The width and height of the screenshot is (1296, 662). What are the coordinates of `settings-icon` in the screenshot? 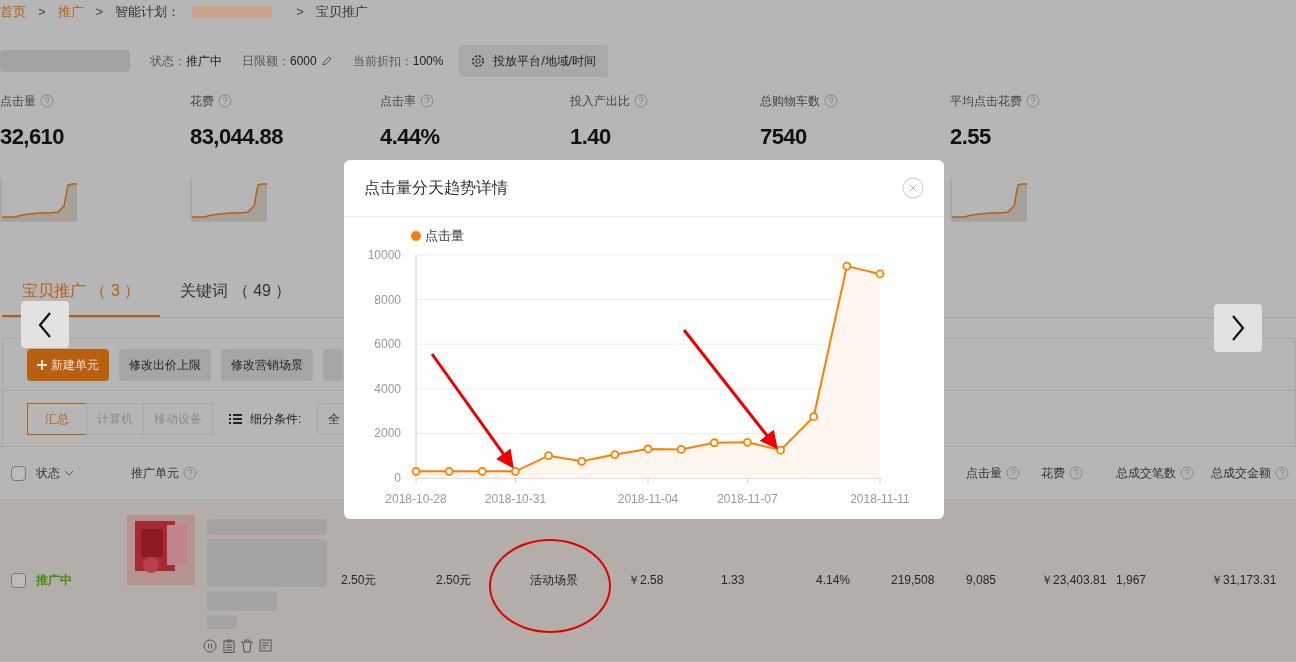 It's located at (478, 61).